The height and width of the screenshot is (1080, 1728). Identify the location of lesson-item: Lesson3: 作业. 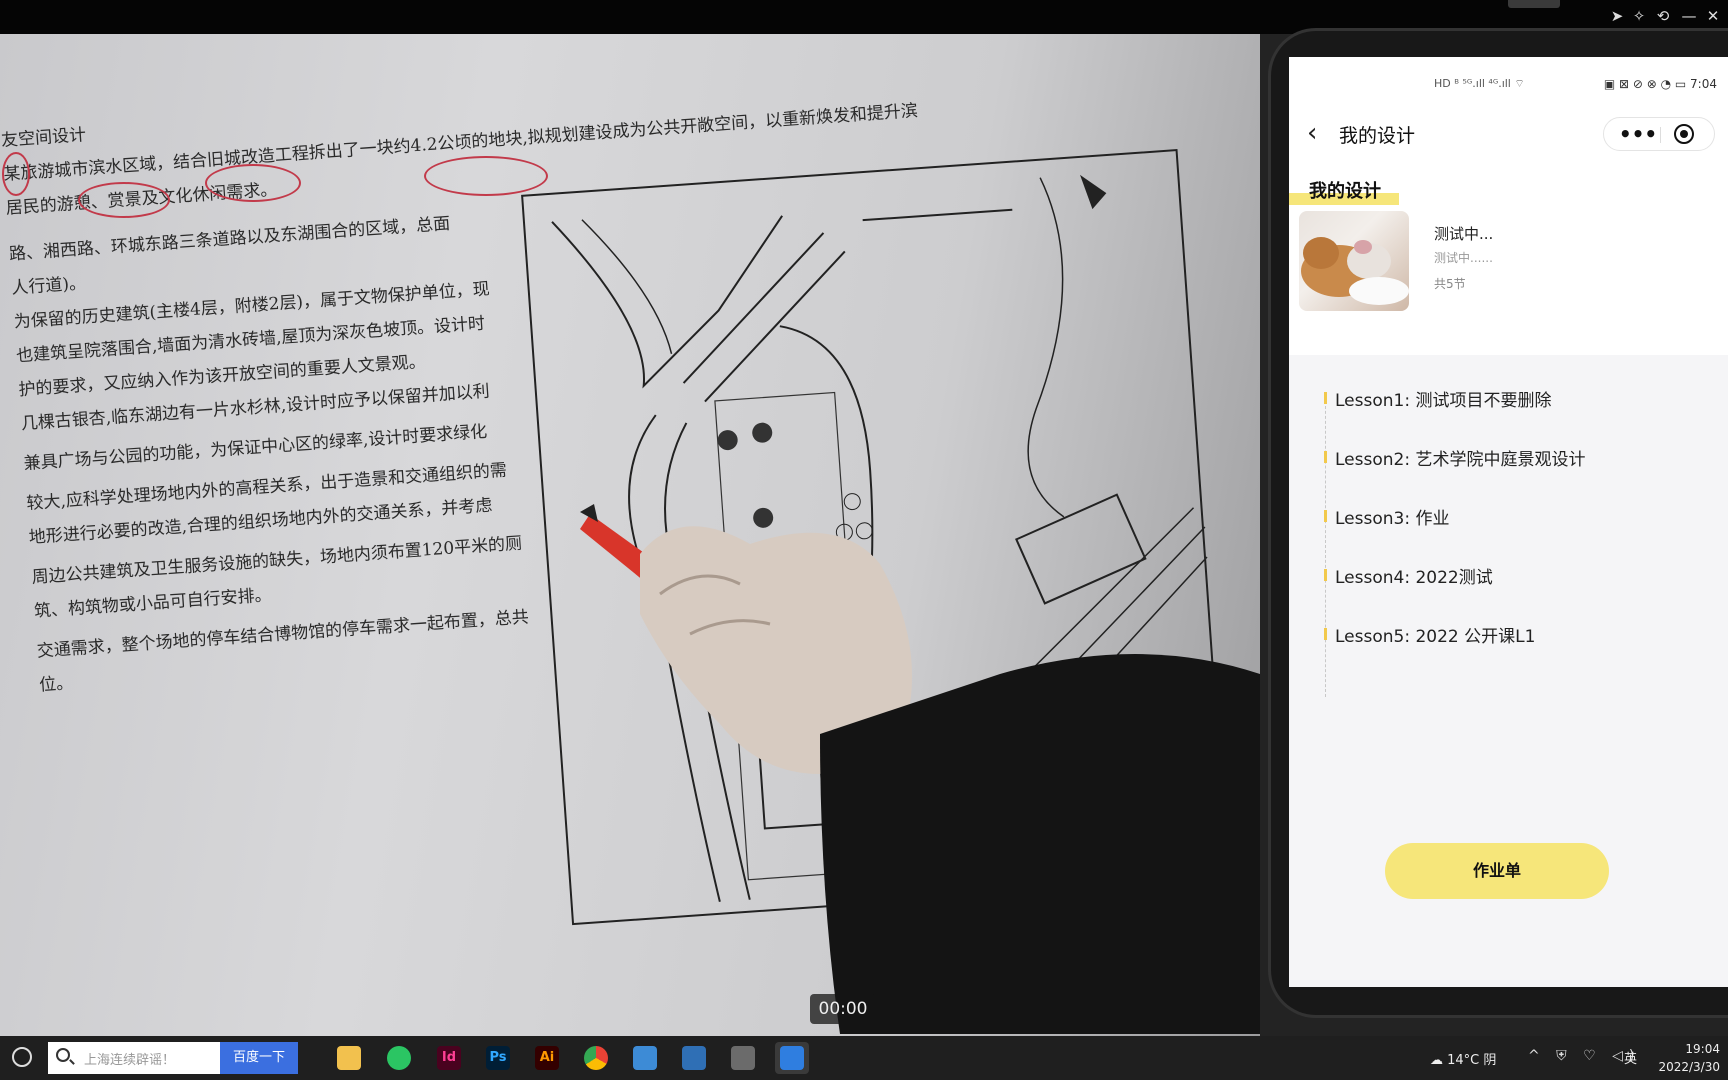
(1387, 516).